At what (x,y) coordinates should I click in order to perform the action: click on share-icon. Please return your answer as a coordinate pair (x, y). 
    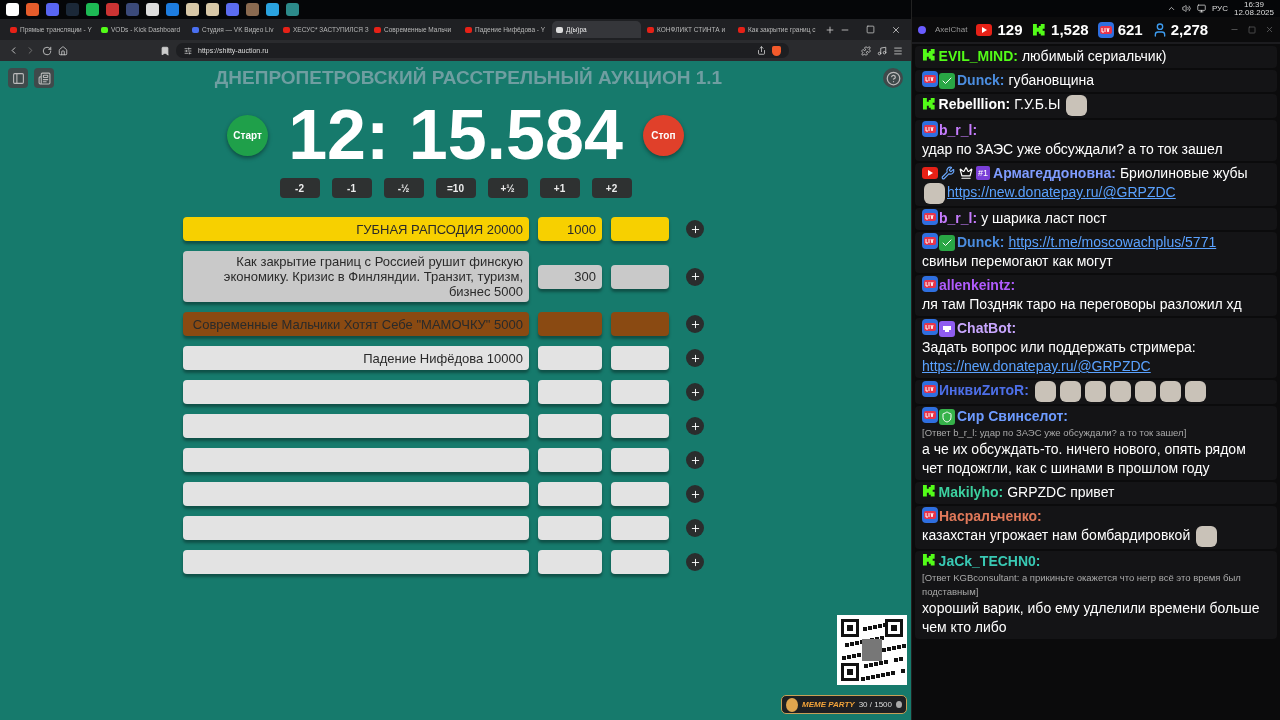
    Looking at the image, I should click on (761, 50).